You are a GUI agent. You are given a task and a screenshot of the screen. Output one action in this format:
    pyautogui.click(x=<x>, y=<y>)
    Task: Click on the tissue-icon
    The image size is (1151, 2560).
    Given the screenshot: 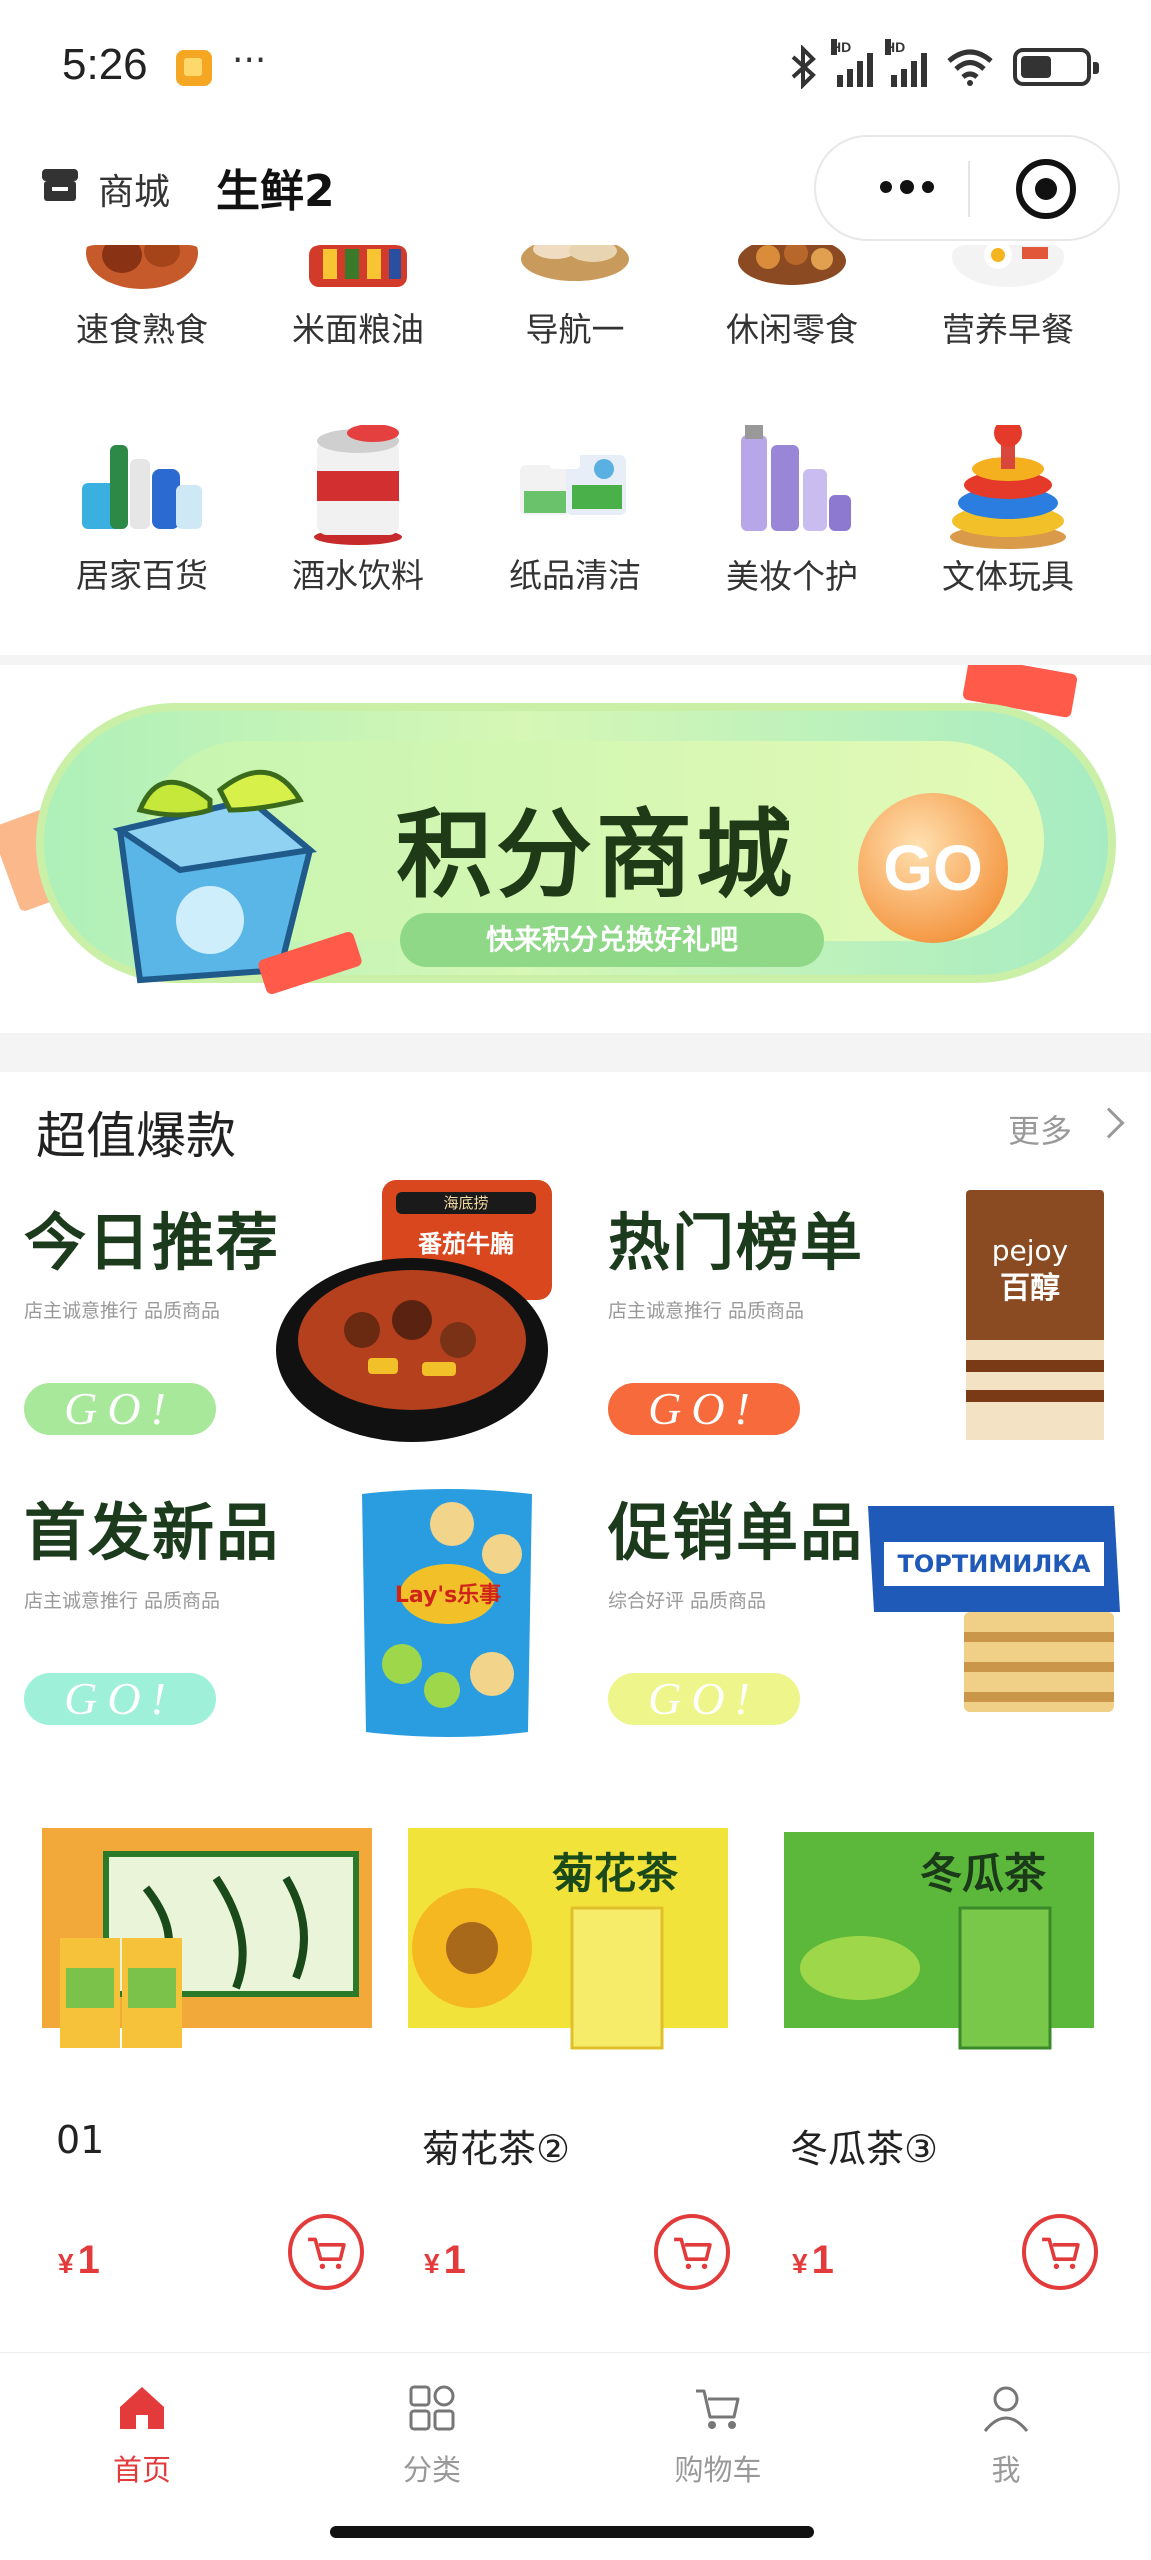 What is the action you would take?
    pyautogui.click(x=573, y=480)
    